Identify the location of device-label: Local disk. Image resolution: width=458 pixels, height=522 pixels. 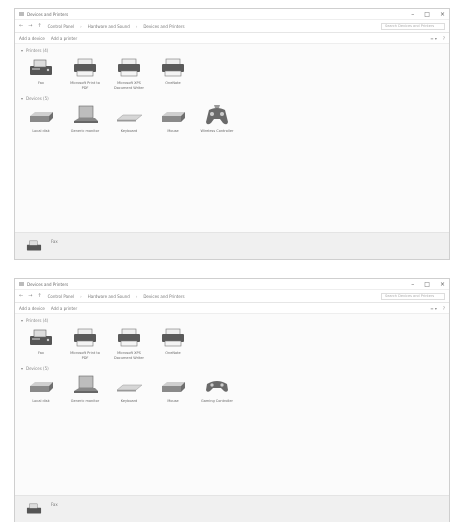
(41, 401).